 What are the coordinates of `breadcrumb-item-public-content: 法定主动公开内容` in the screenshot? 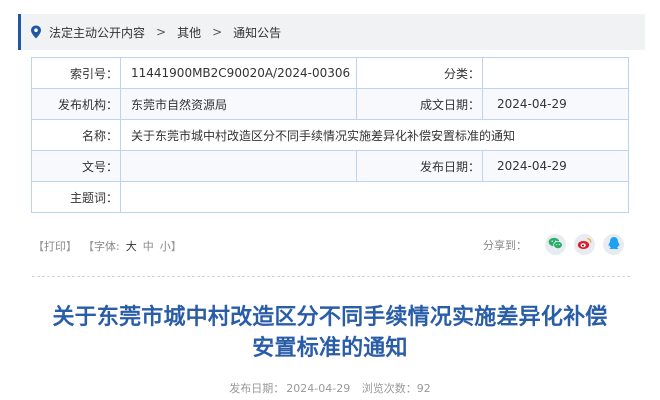 It's located at (97, 32).